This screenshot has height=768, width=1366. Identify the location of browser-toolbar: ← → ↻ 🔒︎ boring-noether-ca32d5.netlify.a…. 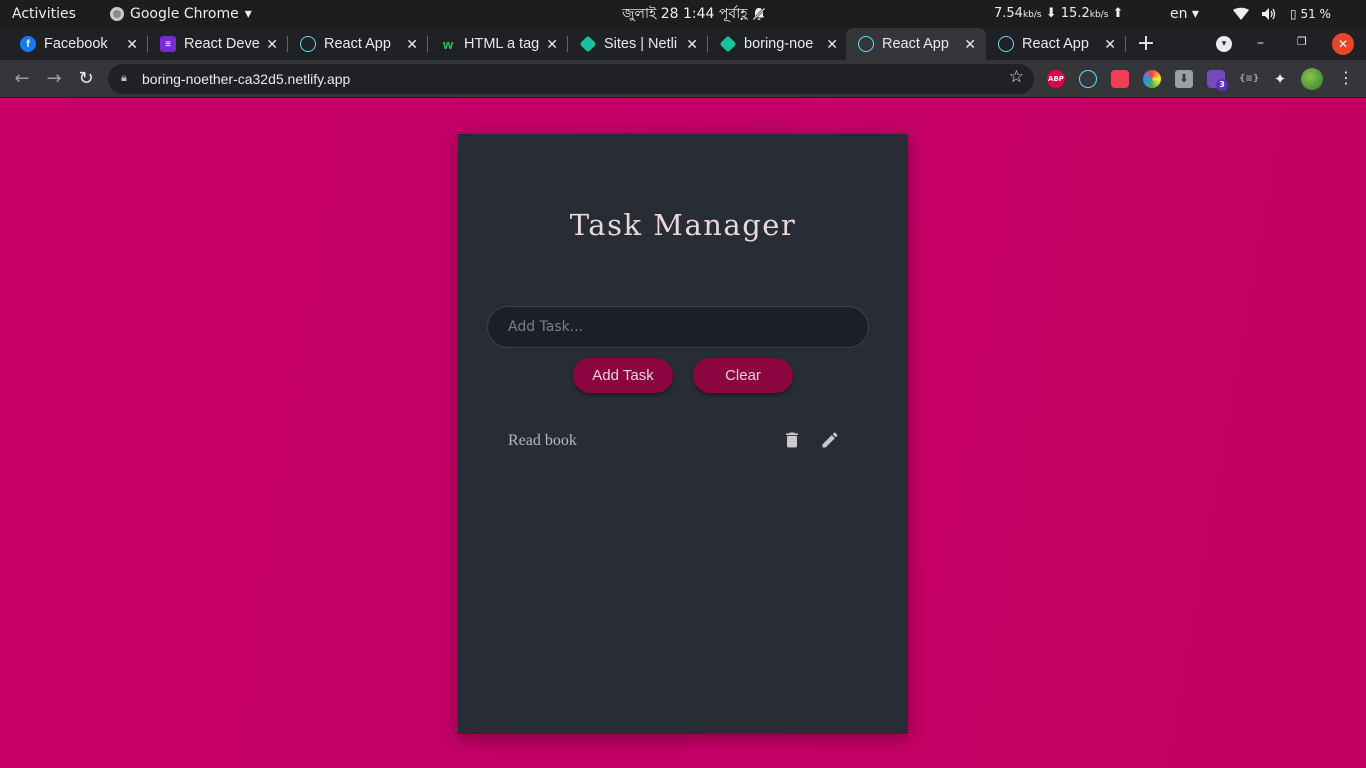
(683, 79).